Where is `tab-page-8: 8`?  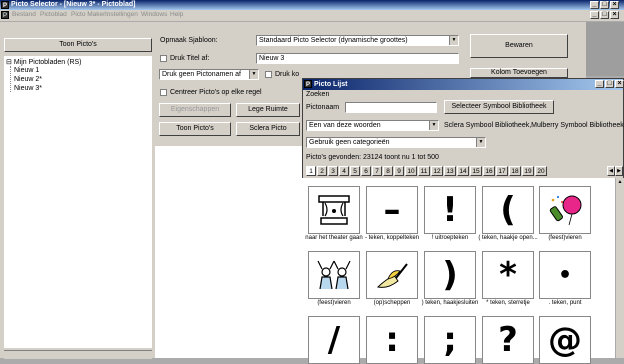 tab-page-8: 8 is located at coordinates (388, 171).